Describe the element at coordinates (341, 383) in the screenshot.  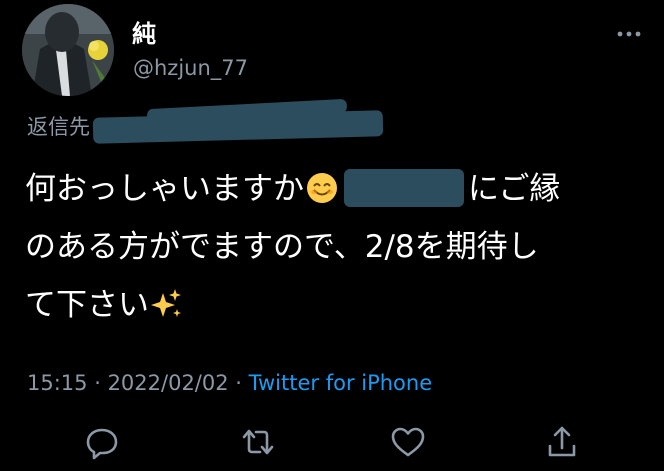
I see `tweet-source-link: Twitter for iPhone` at that location.